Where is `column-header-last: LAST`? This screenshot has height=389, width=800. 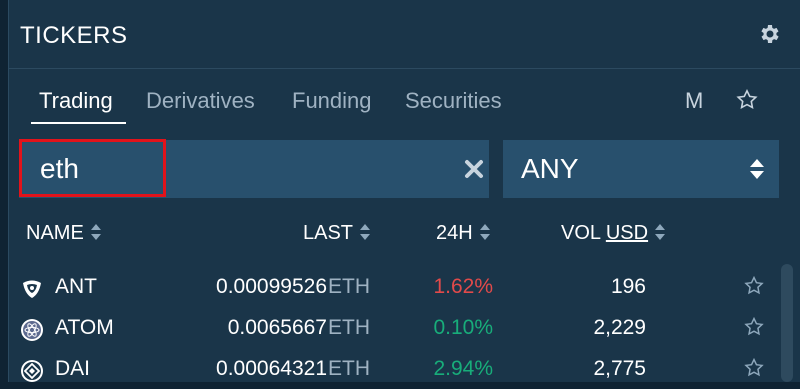
column-header-last: LAST is located at coordinates (337, 233).